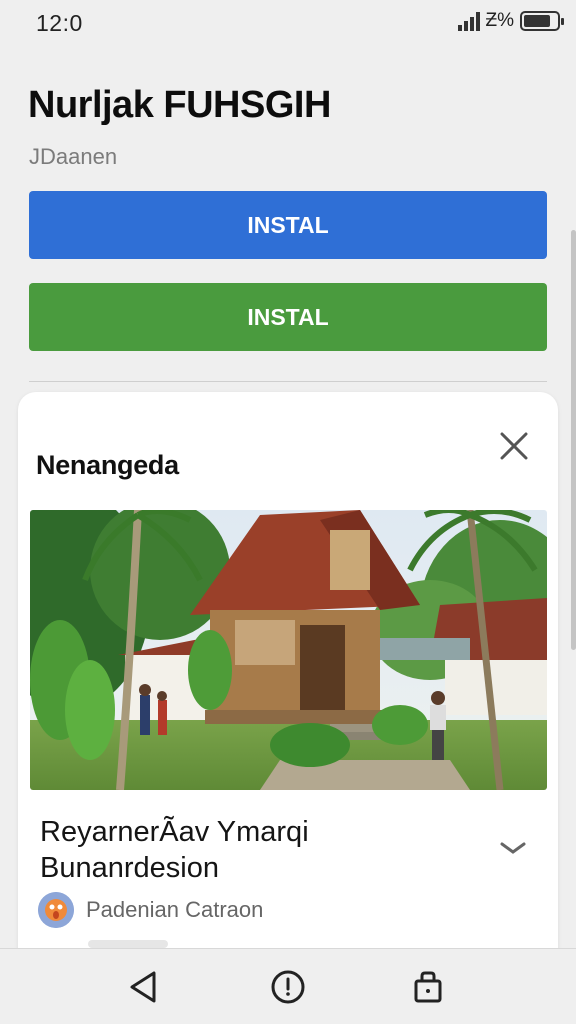  I want to click on place-title: ReyarnerÃav Ymarqi Bunanrdesion, so click(255, 850).